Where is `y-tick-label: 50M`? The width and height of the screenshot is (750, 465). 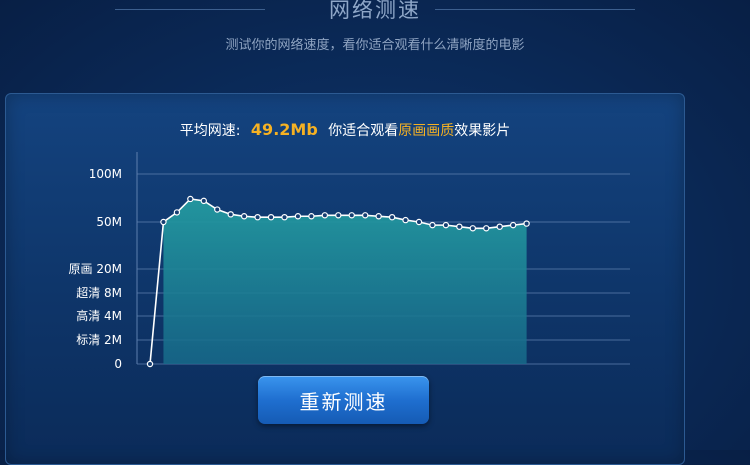
y-tick-label: 50M is located at coordinates (109, 222).